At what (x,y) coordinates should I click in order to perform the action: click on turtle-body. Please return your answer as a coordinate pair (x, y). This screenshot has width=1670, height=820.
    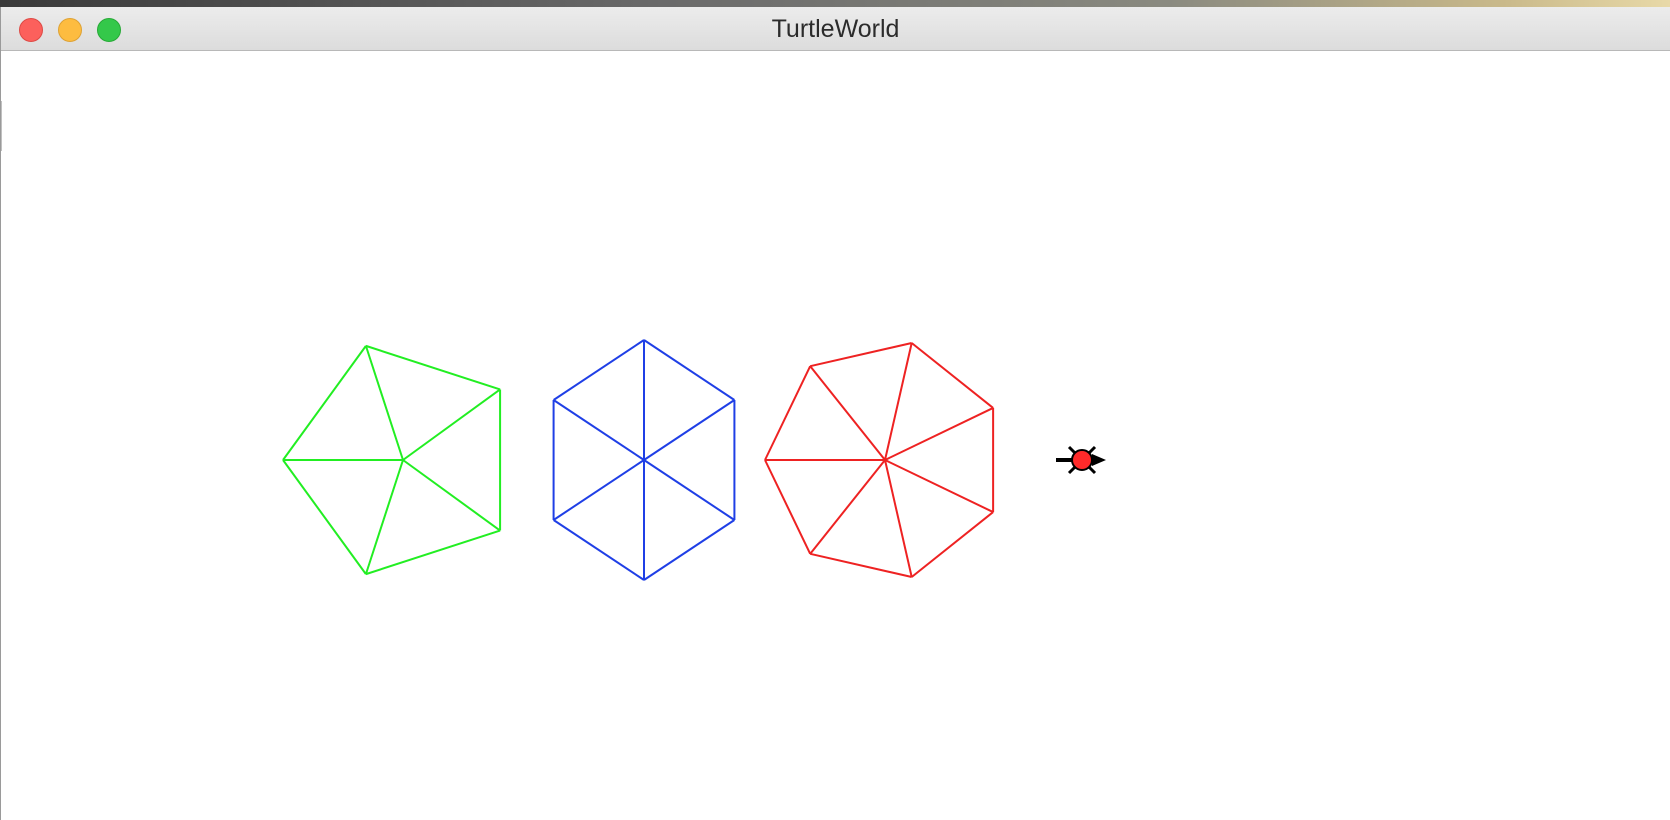
    Looking at the image, I should click on (1082, 460).